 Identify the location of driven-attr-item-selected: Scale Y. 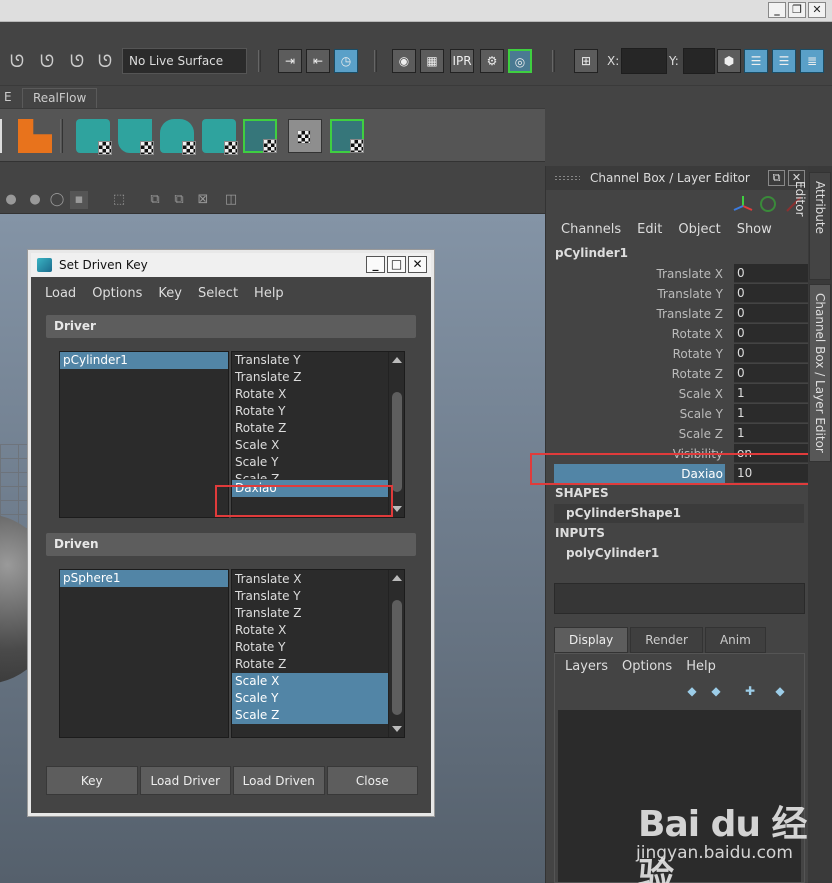
(310, 698).